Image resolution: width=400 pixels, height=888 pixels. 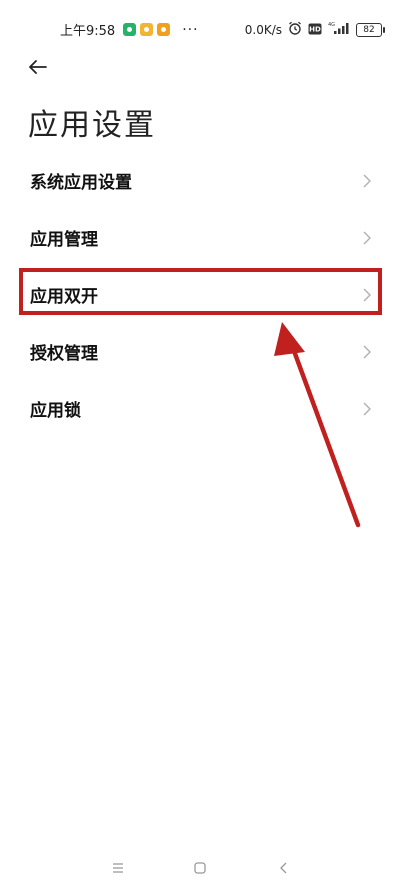 I want to click on back-icon, so click(x=284, y=868).